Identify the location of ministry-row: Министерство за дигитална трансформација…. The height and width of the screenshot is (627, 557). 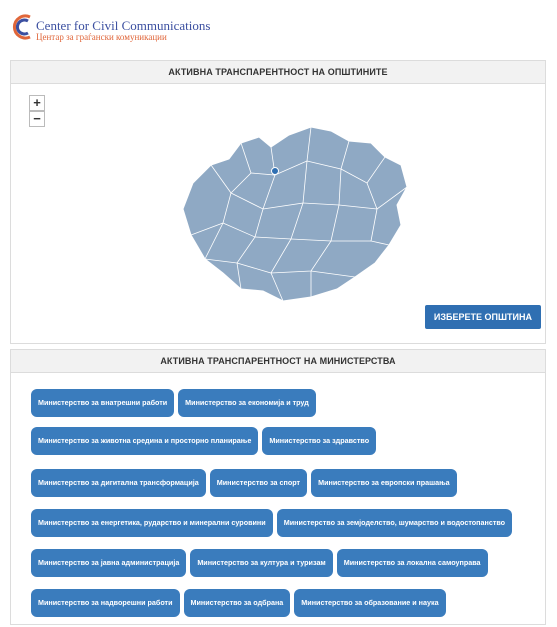
(244, 483).